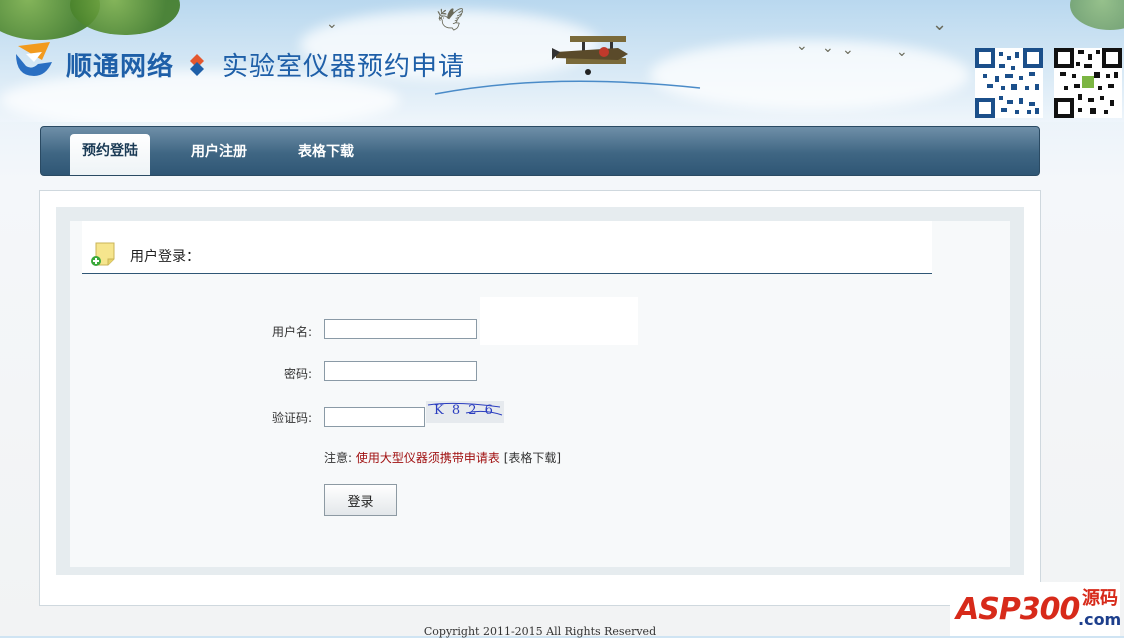  What do you see at coordinates (197, 65) in the screenshot?
I see `diamond-icon` at bounding box center [197, 65].